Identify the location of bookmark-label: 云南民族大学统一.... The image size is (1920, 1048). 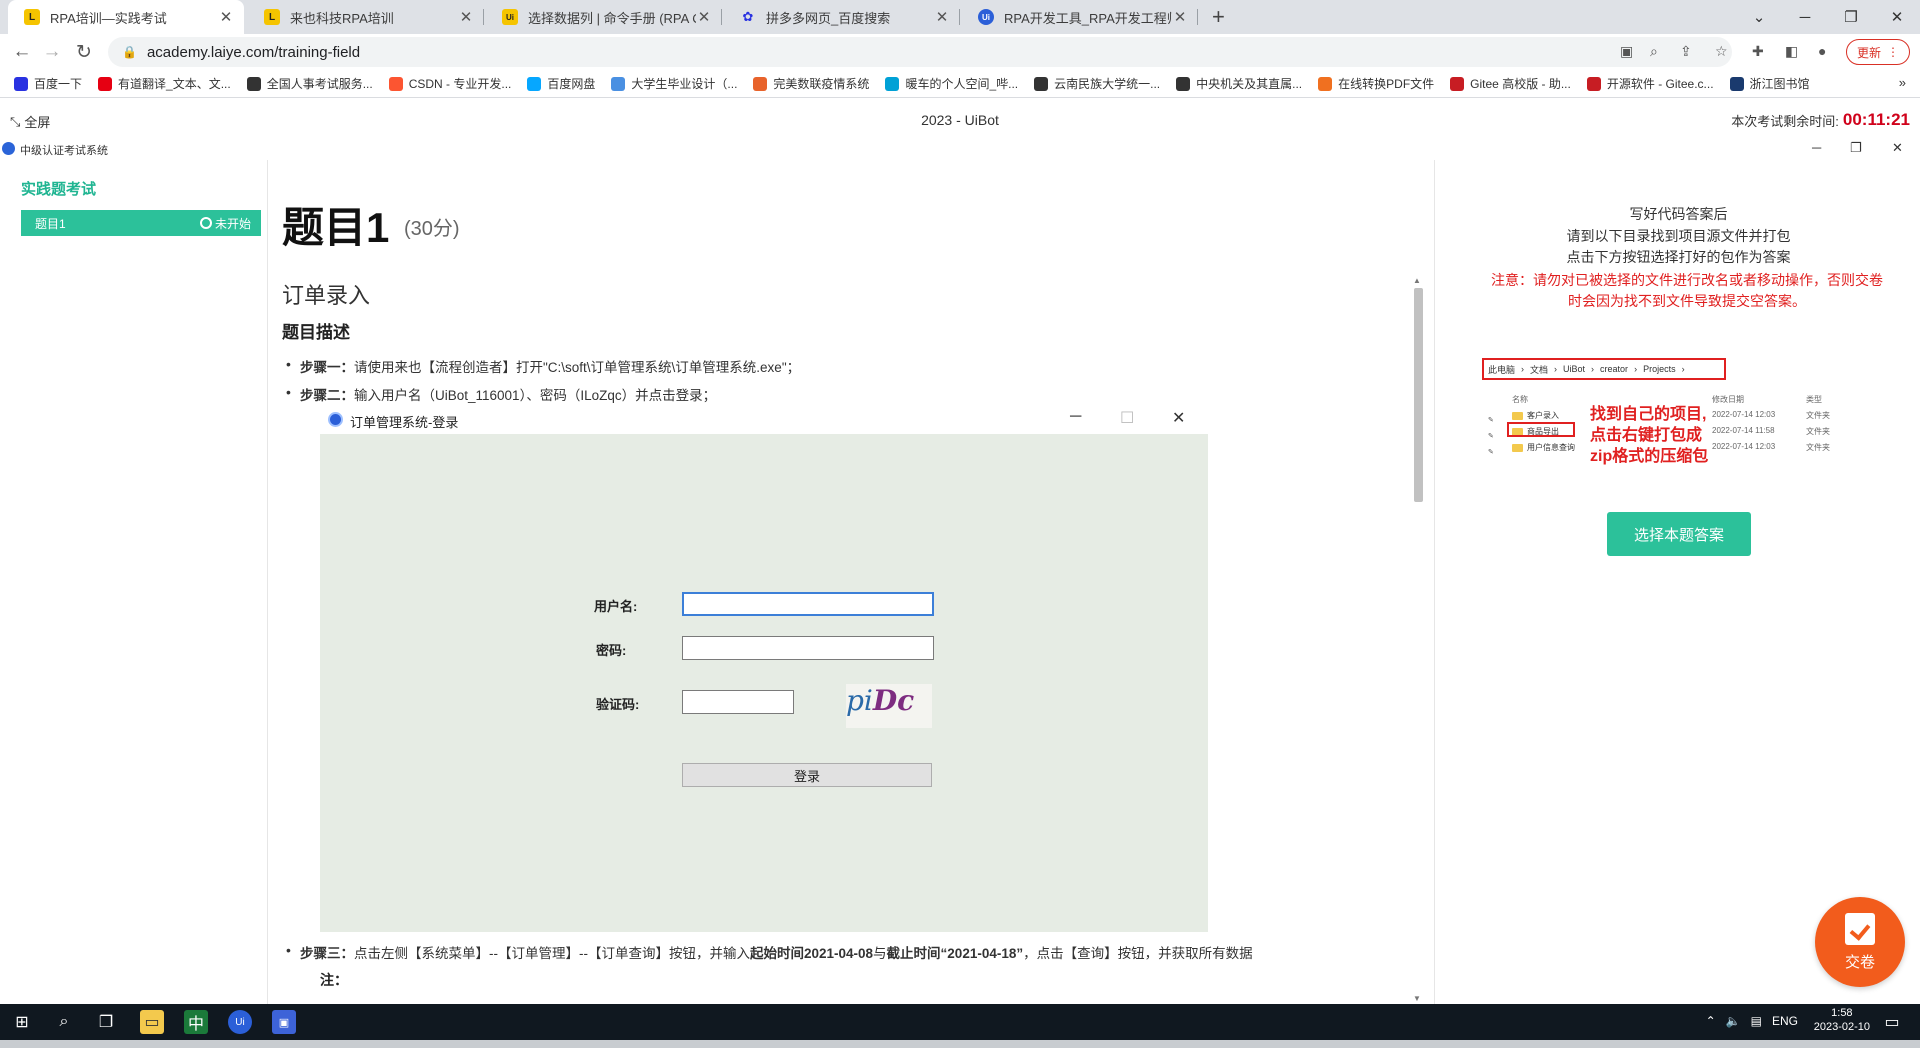
(1107, 84).